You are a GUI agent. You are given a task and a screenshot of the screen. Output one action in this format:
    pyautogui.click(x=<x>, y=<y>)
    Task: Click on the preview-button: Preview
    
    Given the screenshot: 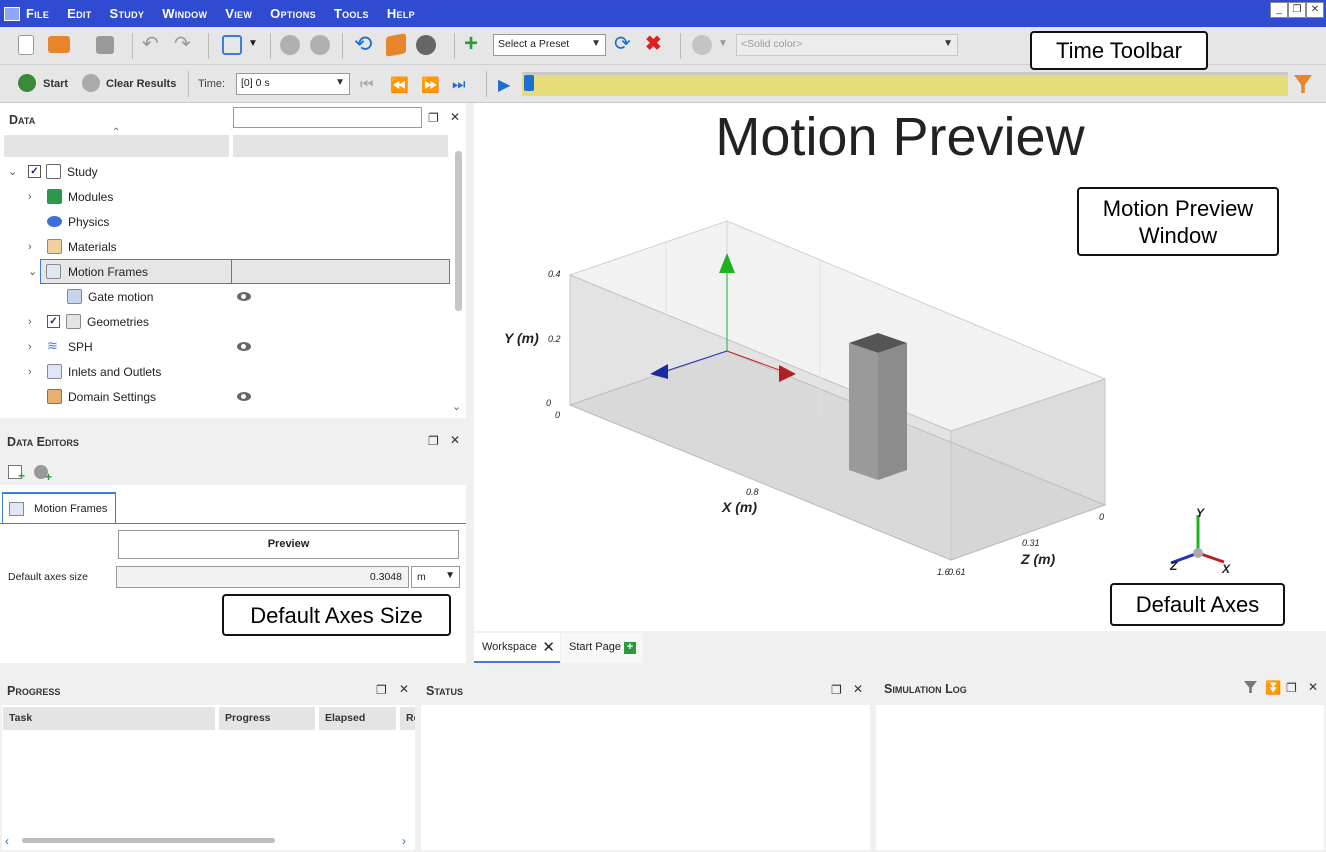 What is the action you would take?
    pyautogui.click(x=288, y=544)
    